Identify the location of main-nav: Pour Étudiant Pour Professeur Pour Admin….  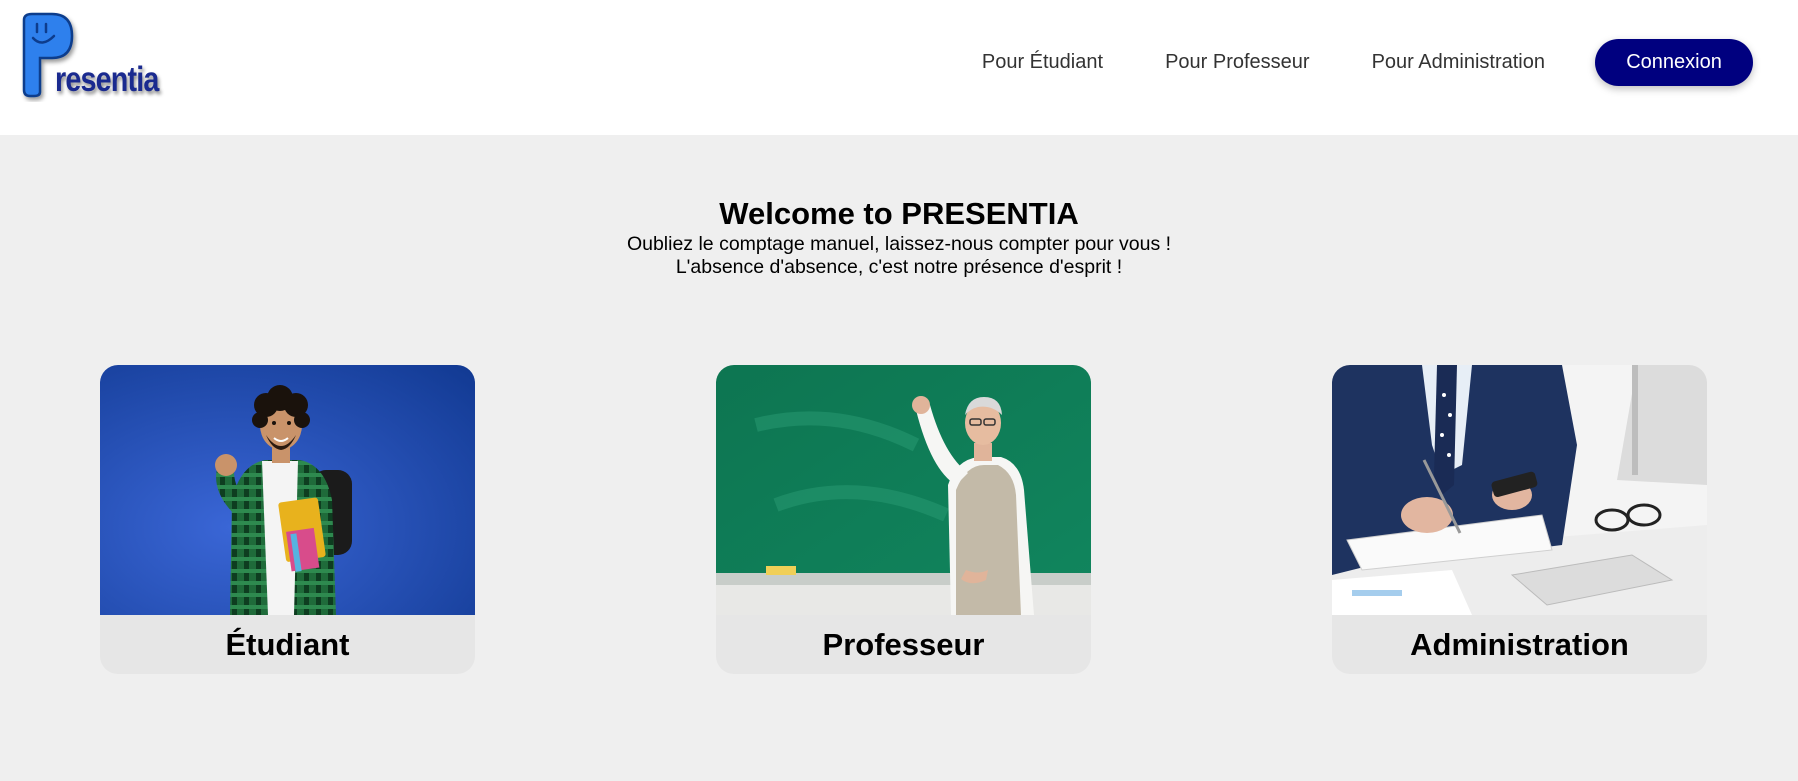
(1390, 62).